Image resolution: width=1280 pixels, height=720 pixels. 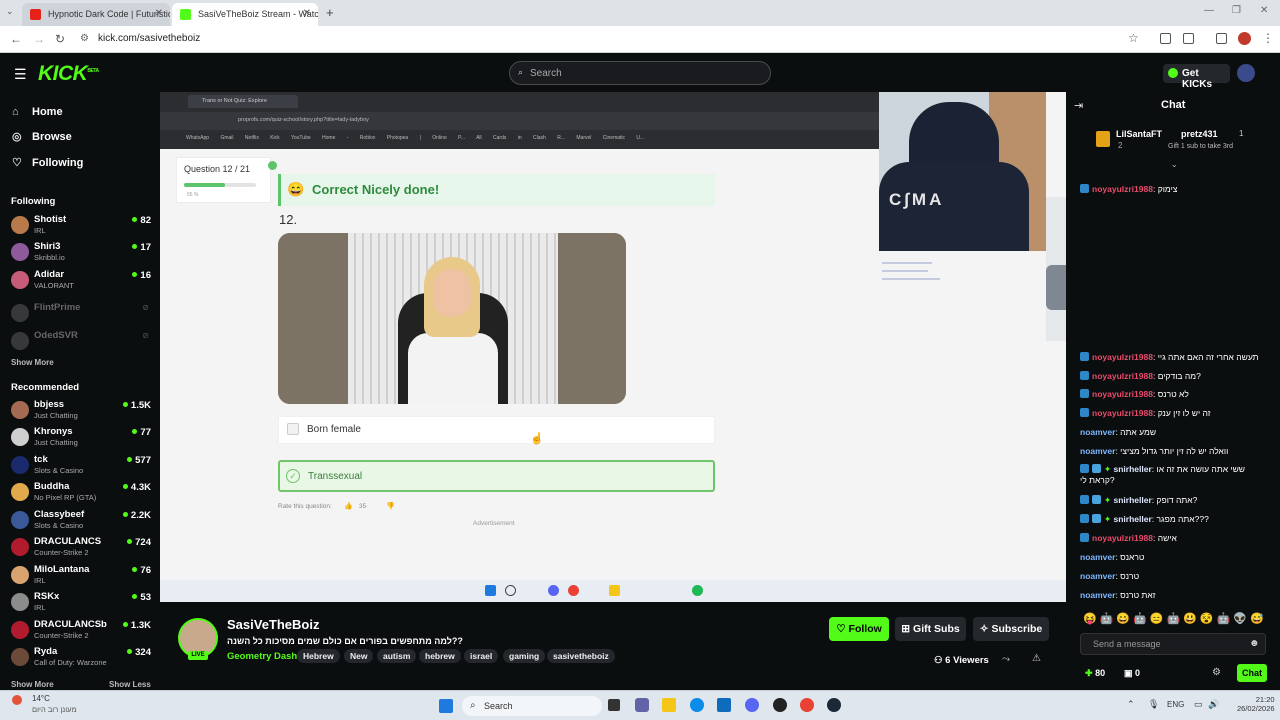 What do you see at coordinates (642, 705) in the screenshot?
I see `teams-icon` at bounding box center [642, 705].